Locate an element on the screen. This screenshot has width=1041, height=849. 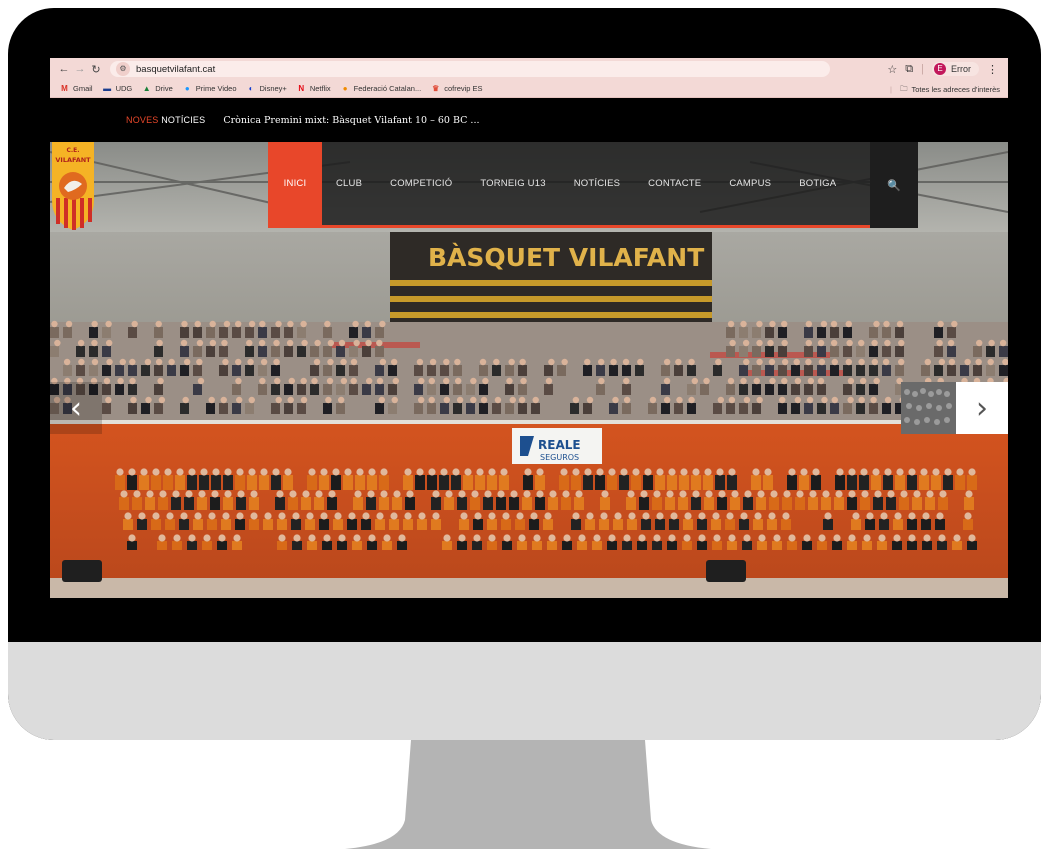
bookmark-label: Drive is located at coordinates (164, 88).